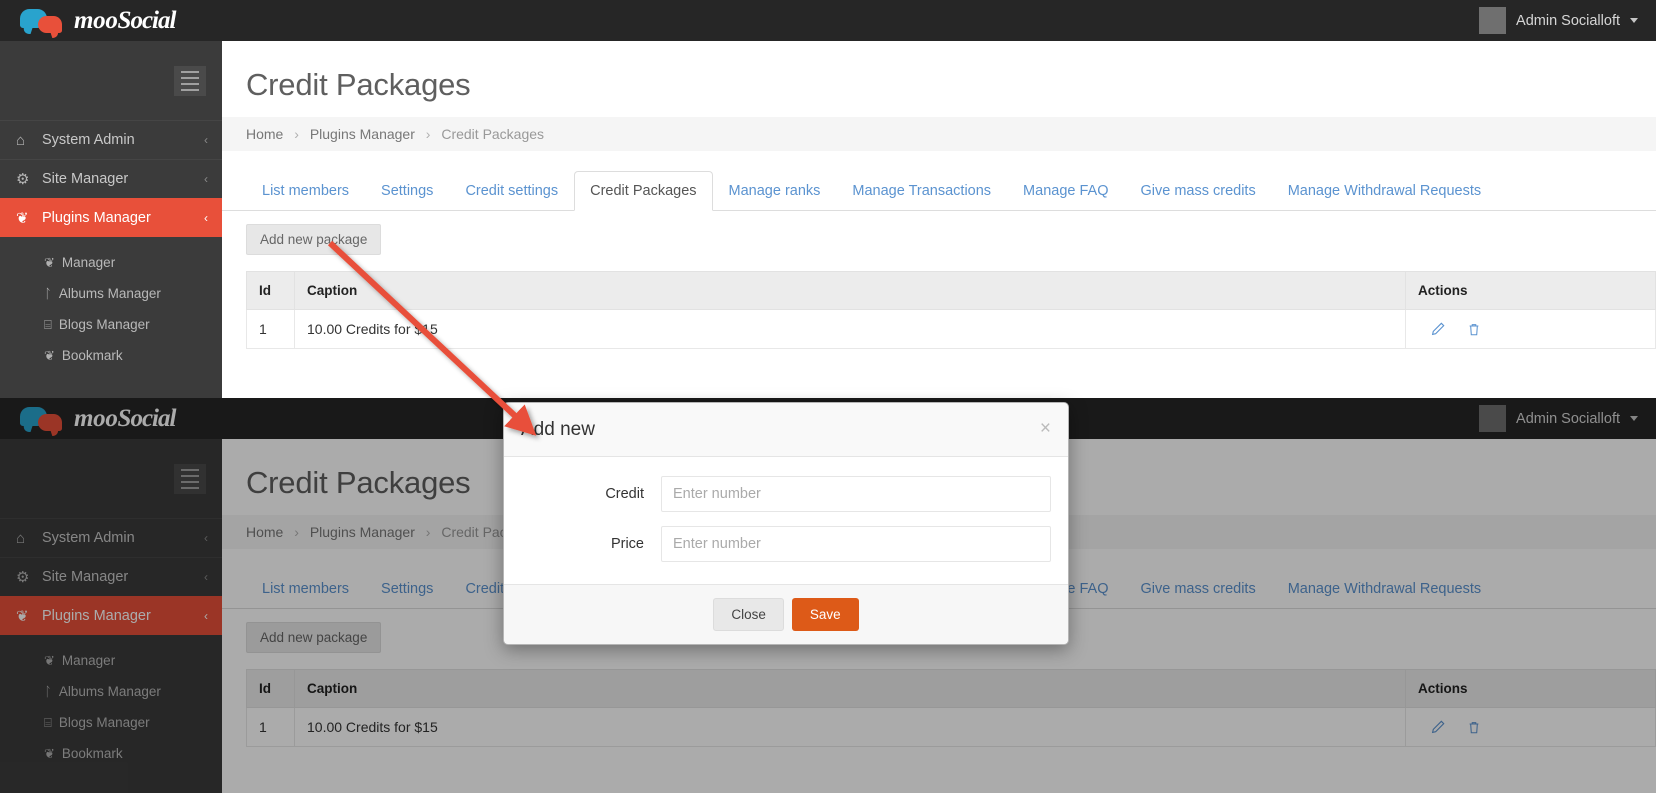 This screenshot has height=793, width=1656. I want to click on tab-credit-settings: Credit settings, so click(511, 191).